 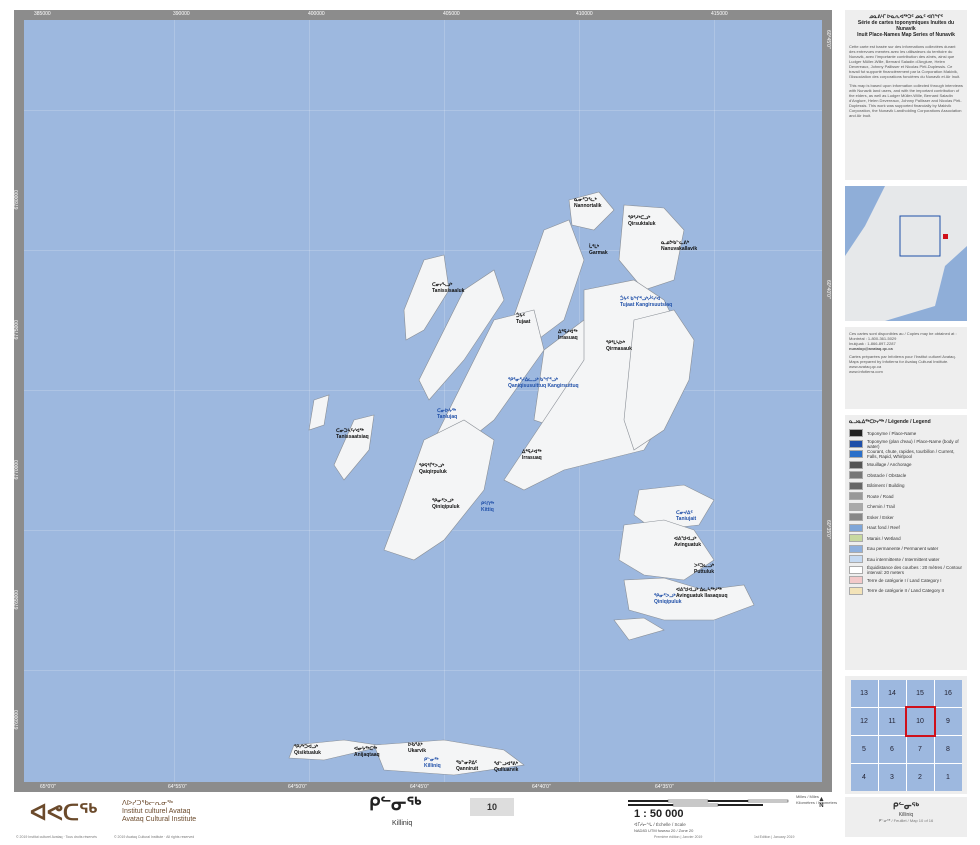 I want to click on index-cell-10: 10, so click(x=920, y=721).